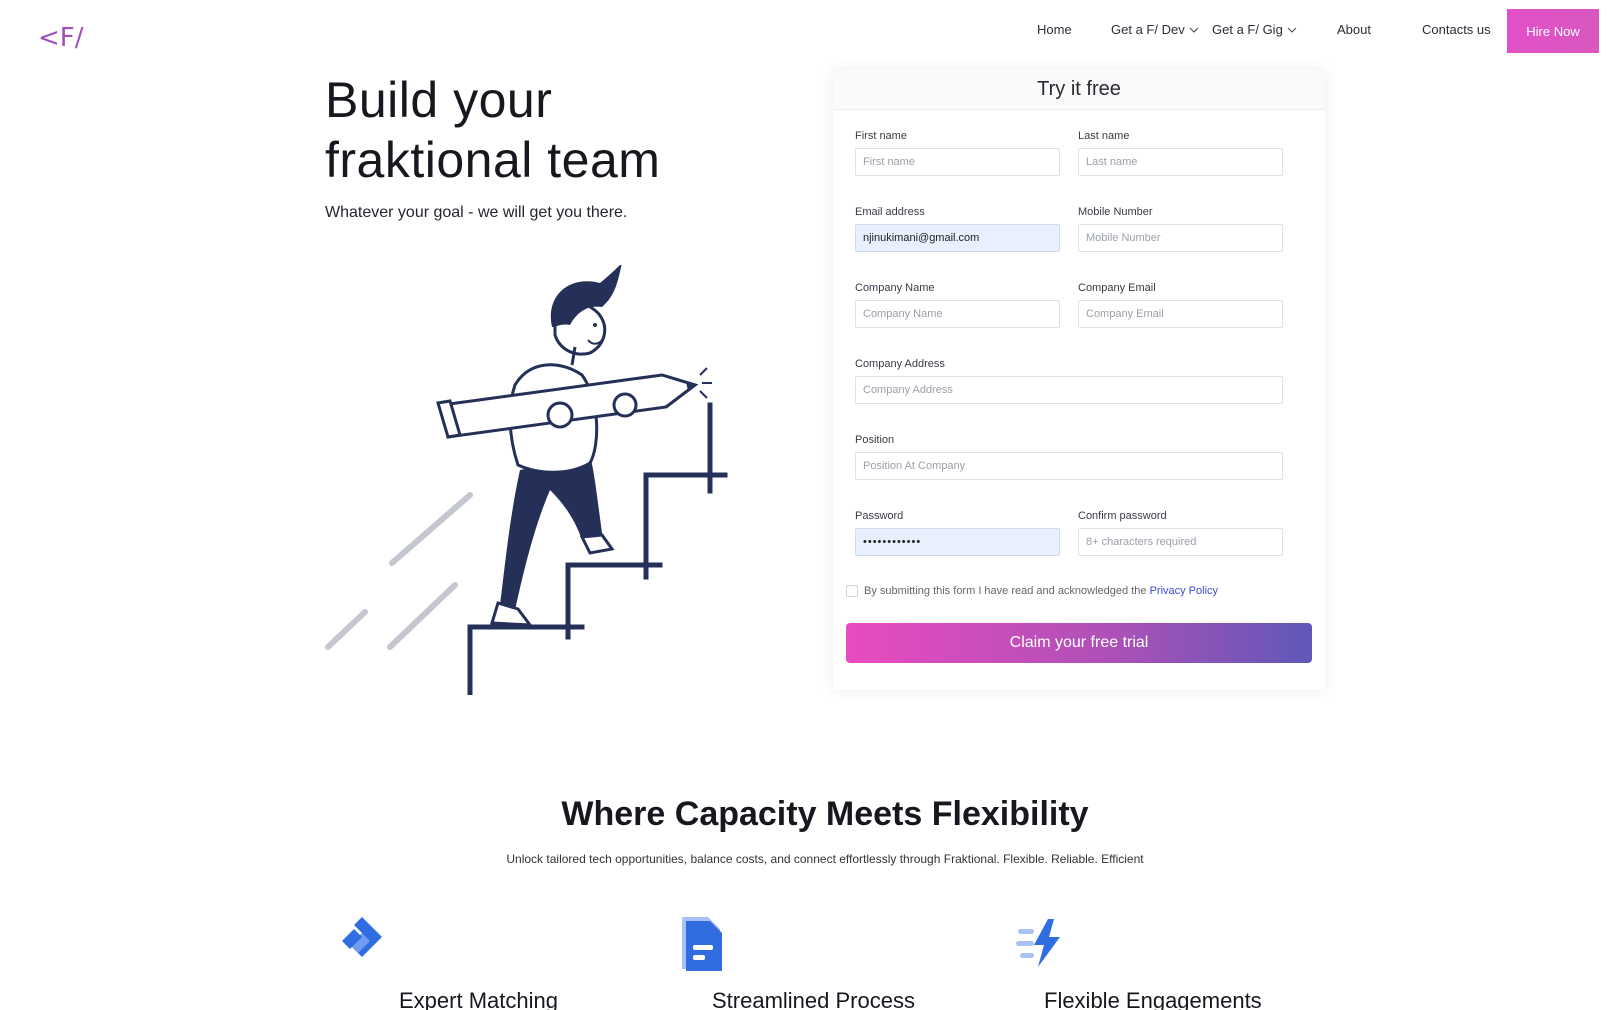 The width and height of the screenshot is (1618, 1010). I want to click on nav-contacts: Contacts us, so click(1456, 29).